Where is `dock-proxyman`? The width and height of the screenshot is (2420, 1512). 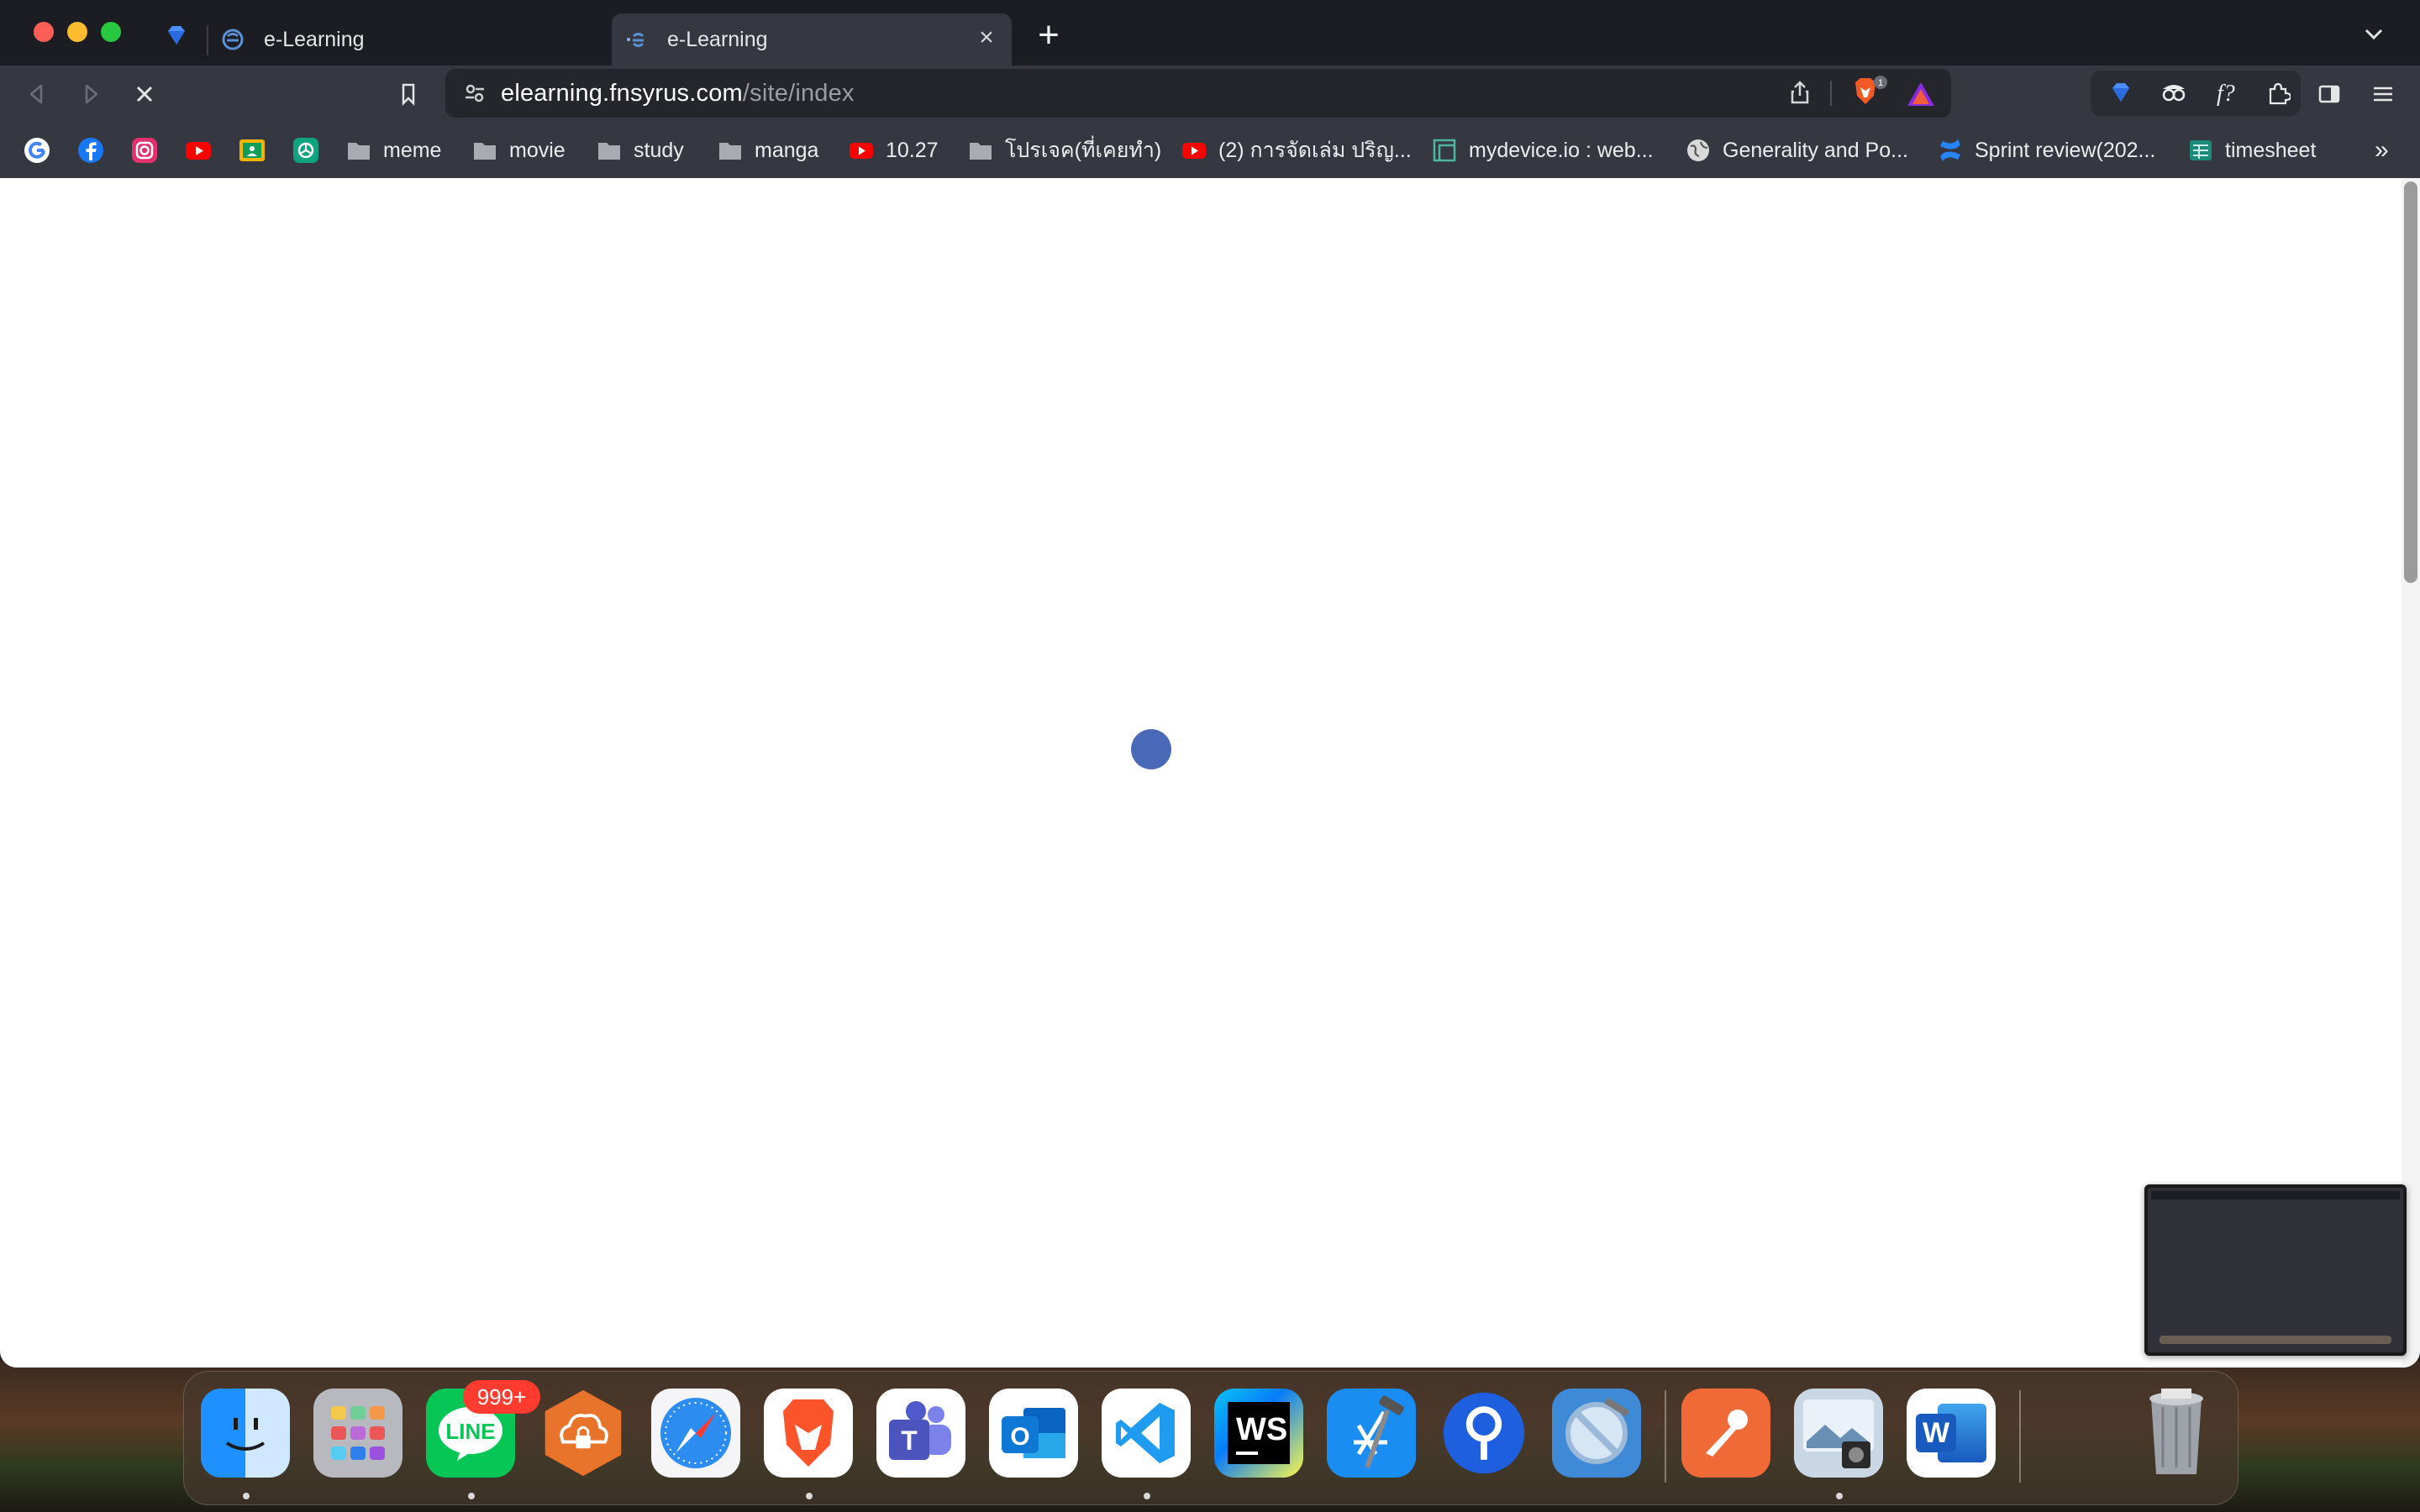 dock-proxyman is located at coordinates (1483, 1433).